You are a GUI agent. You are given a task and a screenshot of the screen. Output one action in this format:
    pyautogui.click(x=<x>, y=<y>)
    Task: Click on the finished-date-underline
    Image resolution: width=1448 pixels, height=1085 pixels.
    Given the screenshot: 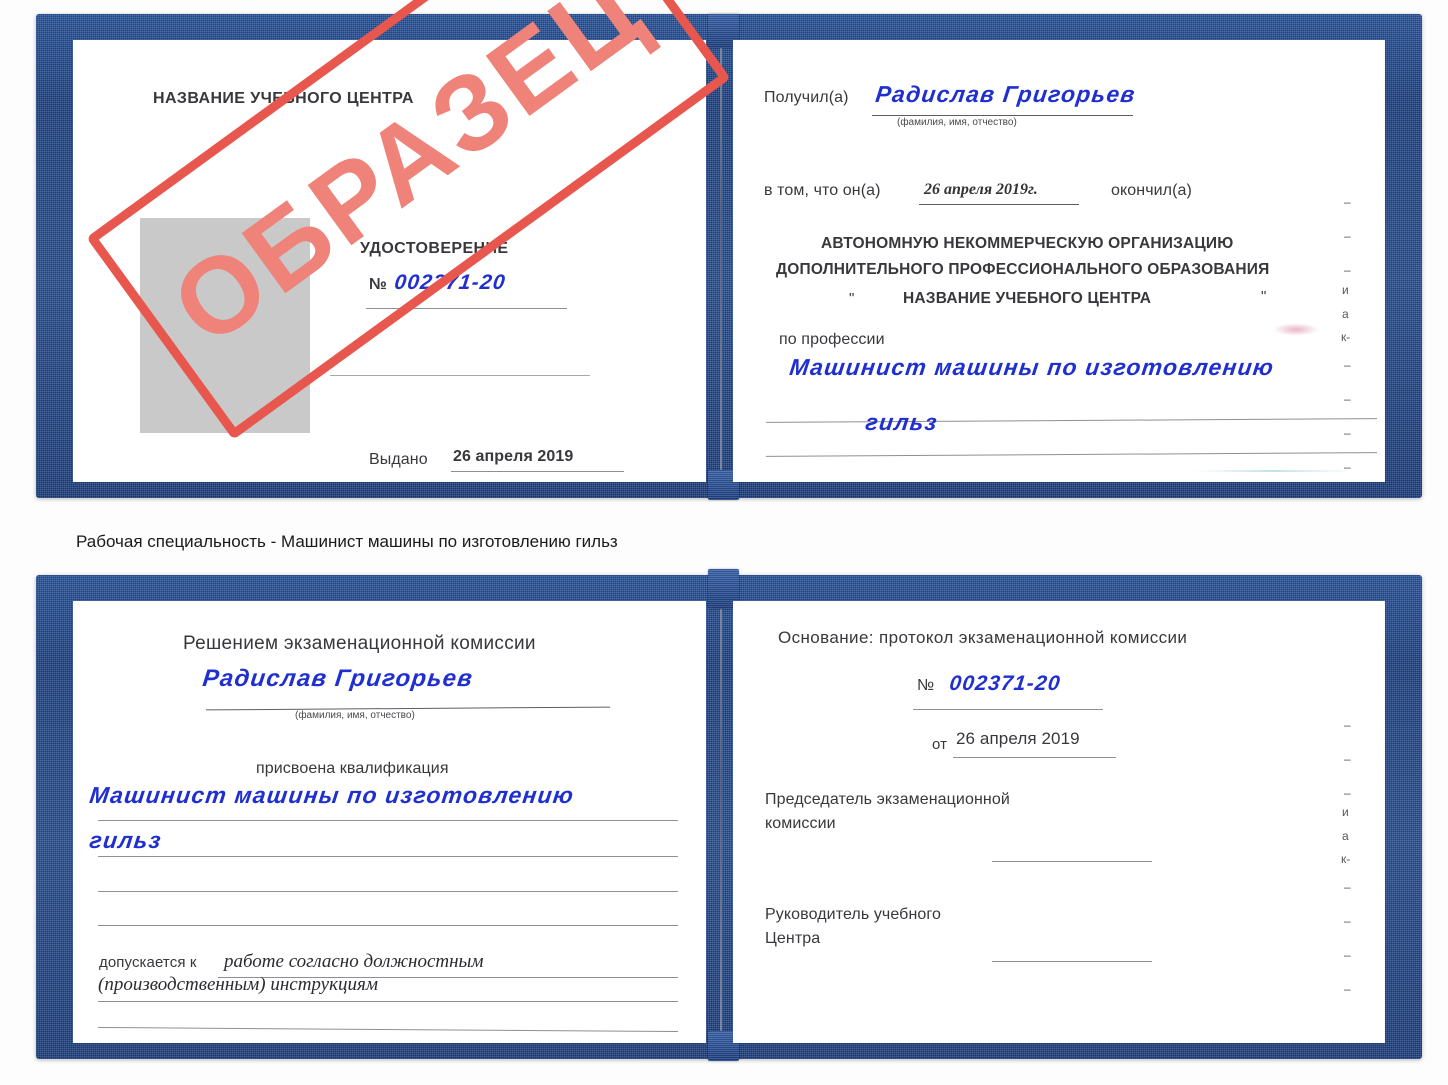 What is the action you would take?
    pyautogui.click(x=999, y=204)
    